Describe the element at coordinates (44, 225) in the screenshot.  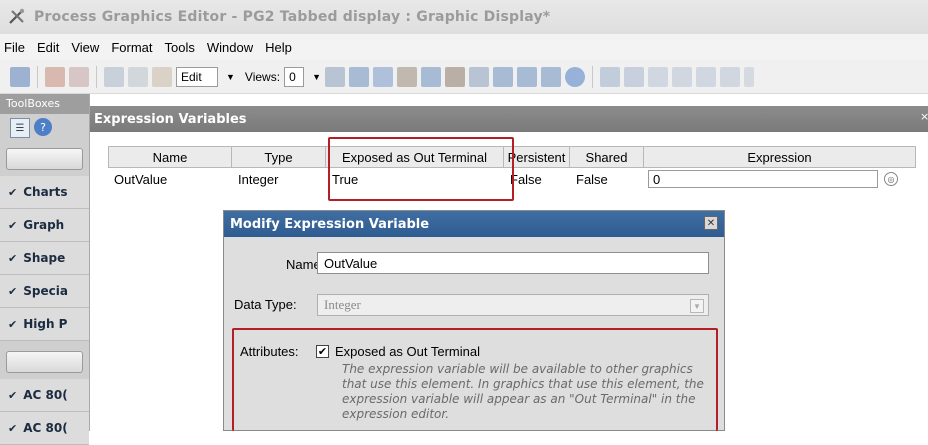
I see `toolbox-category: ✔ Graph` at that location.